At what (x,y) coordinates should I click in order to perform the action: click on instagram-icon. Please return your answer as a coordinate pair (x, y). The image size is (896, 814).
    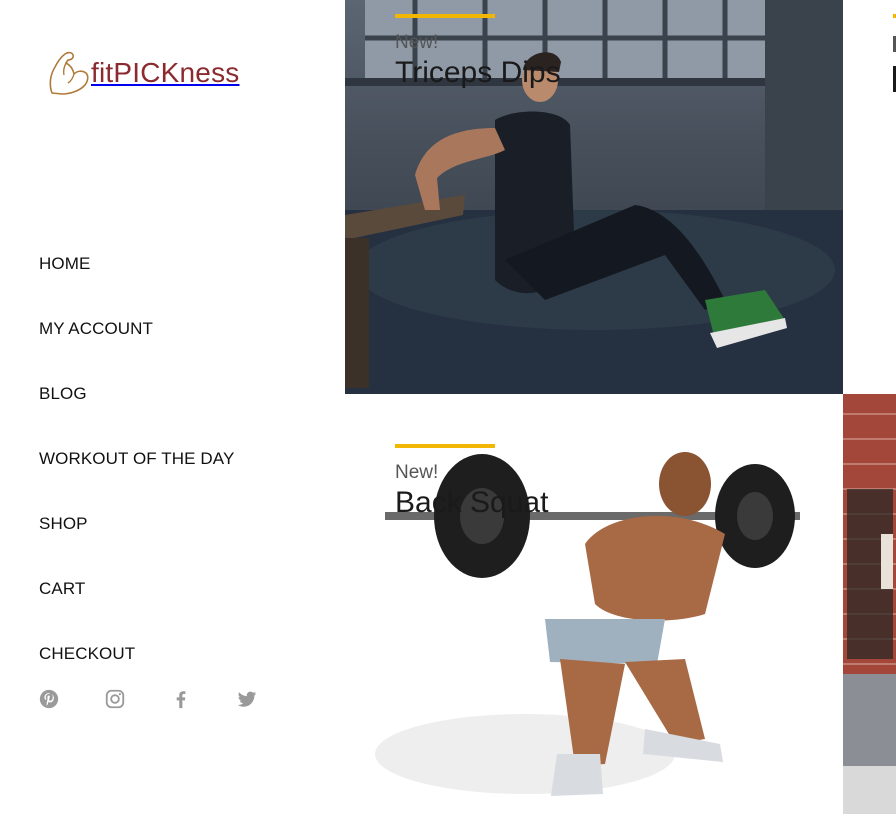
    Looking at the image, I should click on (115, 699).